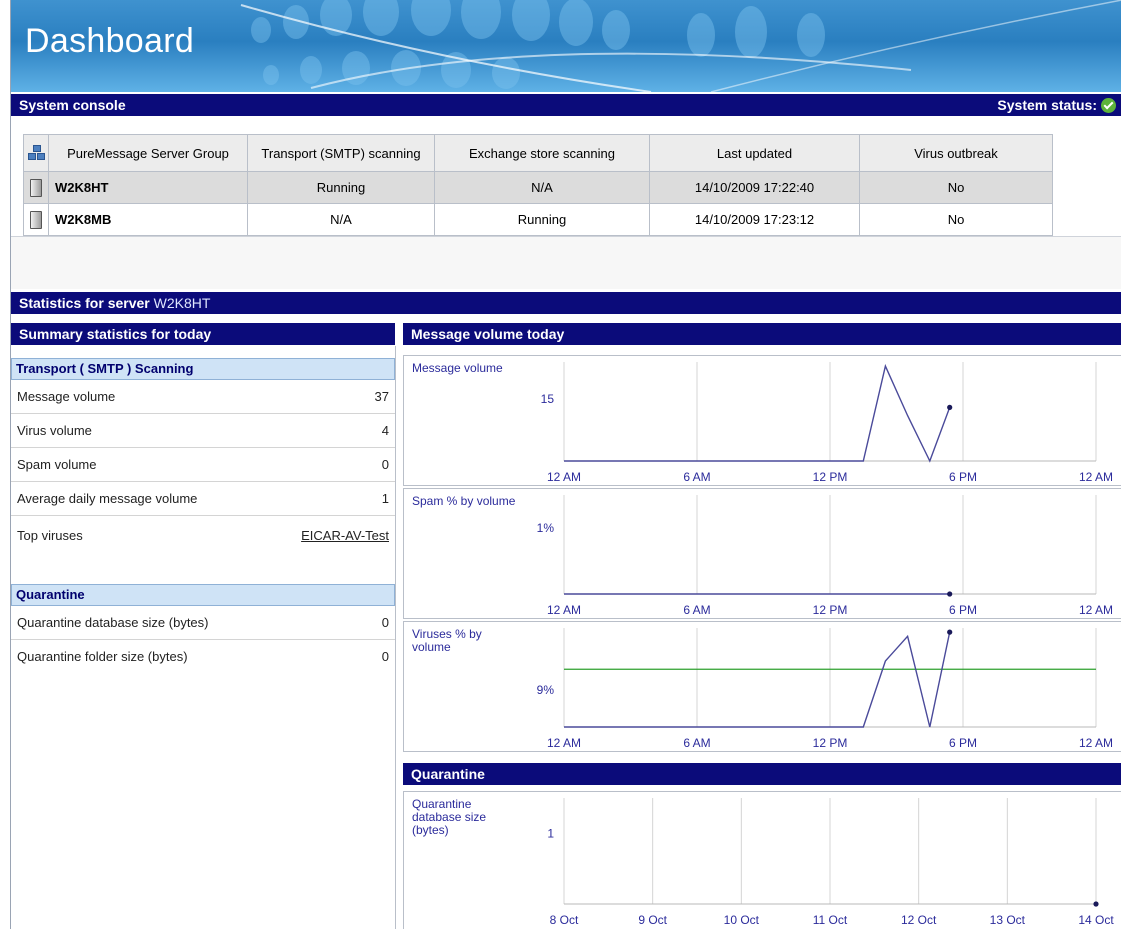 The image size is (1121, 930). I want to click on check-ok-icon, so click(1108, 105).